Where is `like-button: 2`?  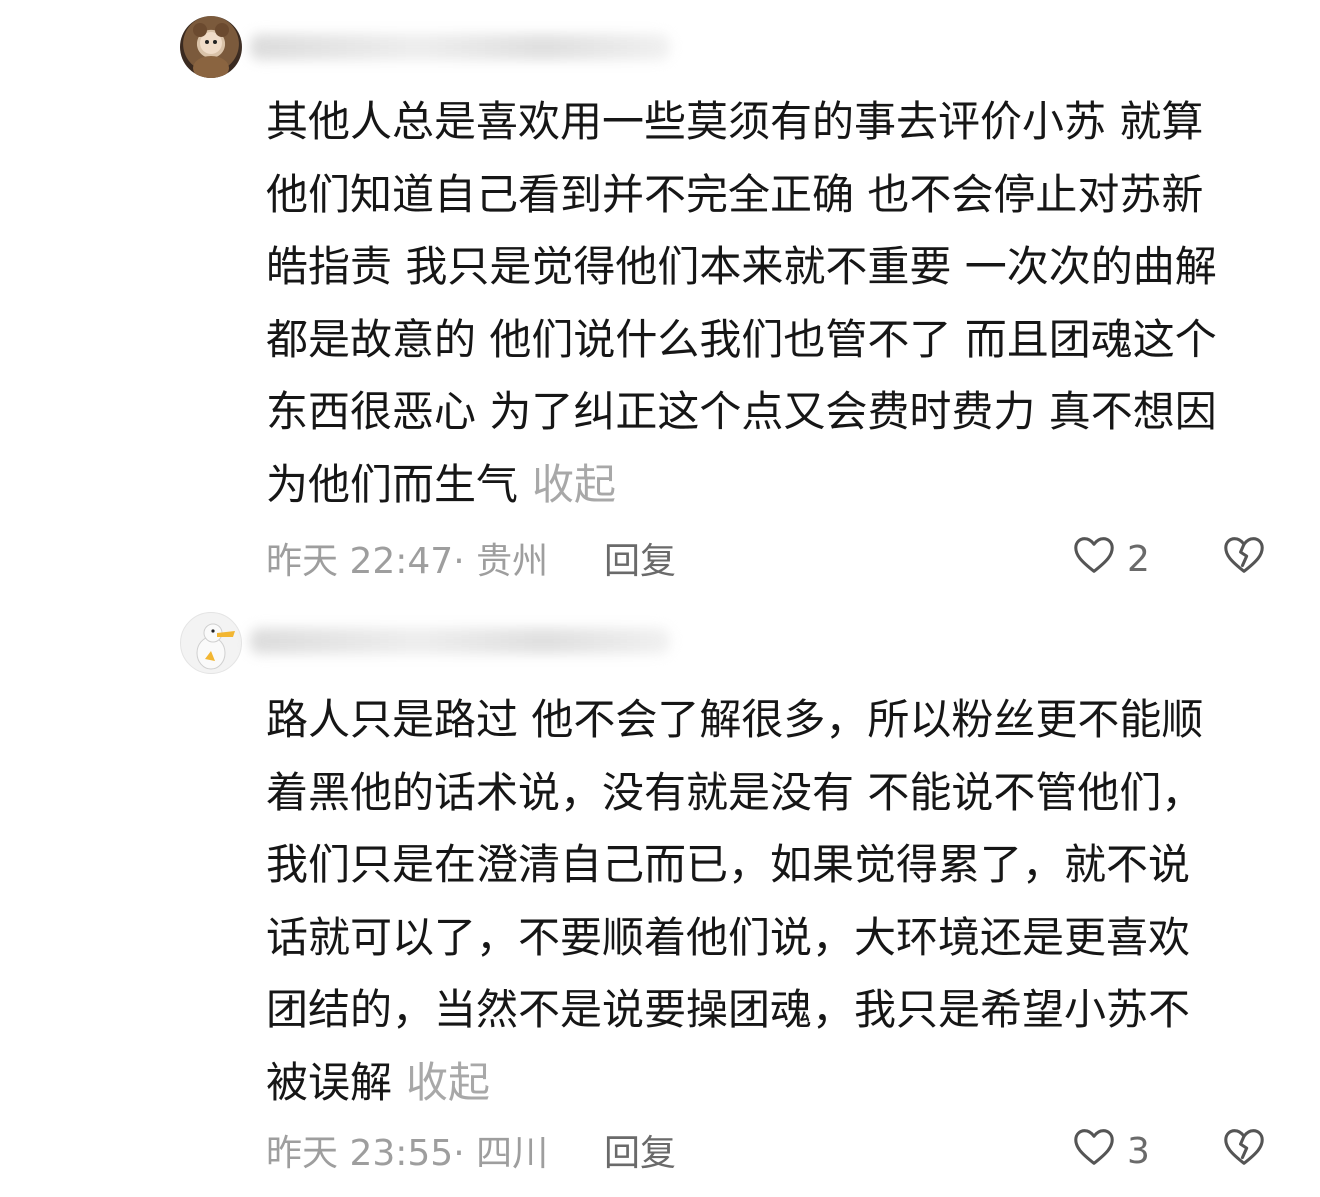
like-button: 2 is located at coordinates (1110, 559).